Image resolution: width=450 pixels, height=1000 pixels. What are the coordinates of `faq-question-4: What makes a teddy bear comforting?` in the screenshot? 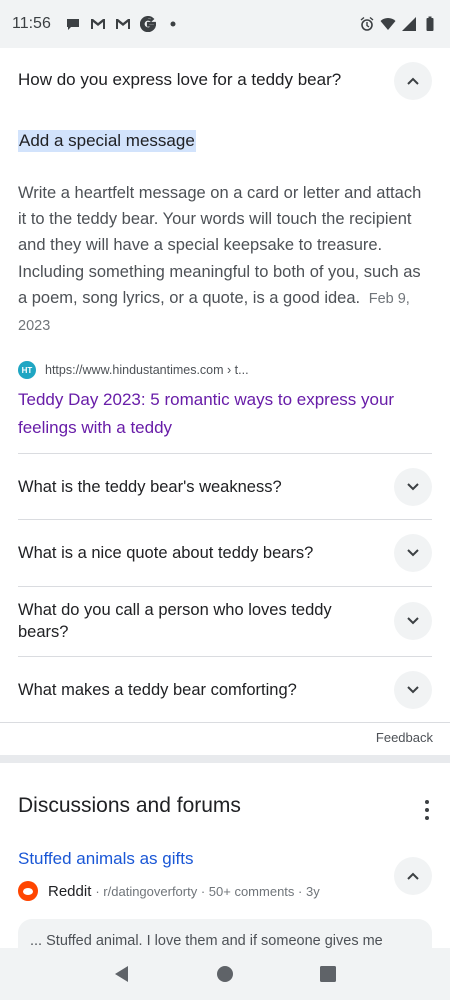 It's located at (198, 690).